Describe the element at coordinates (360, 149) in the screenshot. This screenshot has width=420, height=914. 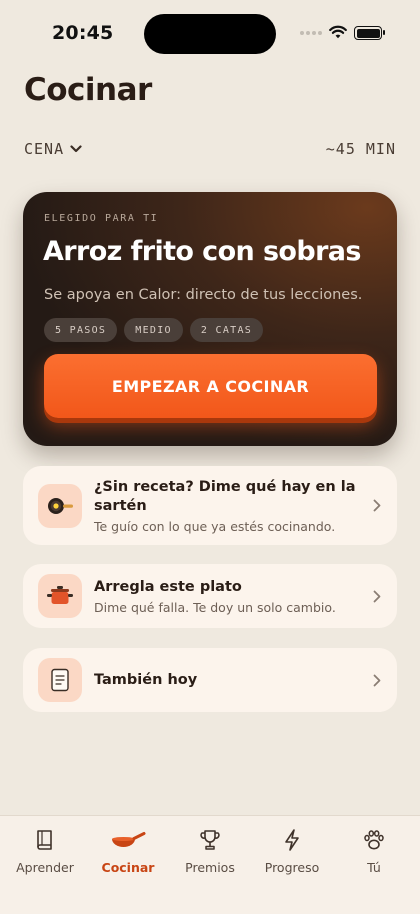
I see `duration-label: ~45 MIN` at that location.